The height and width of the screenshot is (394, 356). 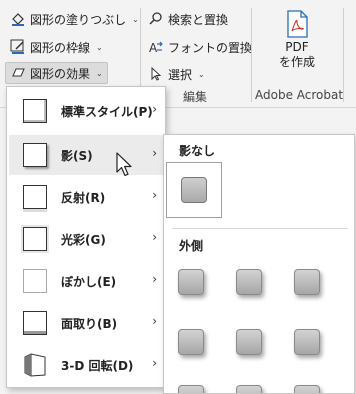 What do you see at coordinates (197, 151) in the screenshot?
I see `no-shadow-heading: 影なし` at bounding box center [197, 151].